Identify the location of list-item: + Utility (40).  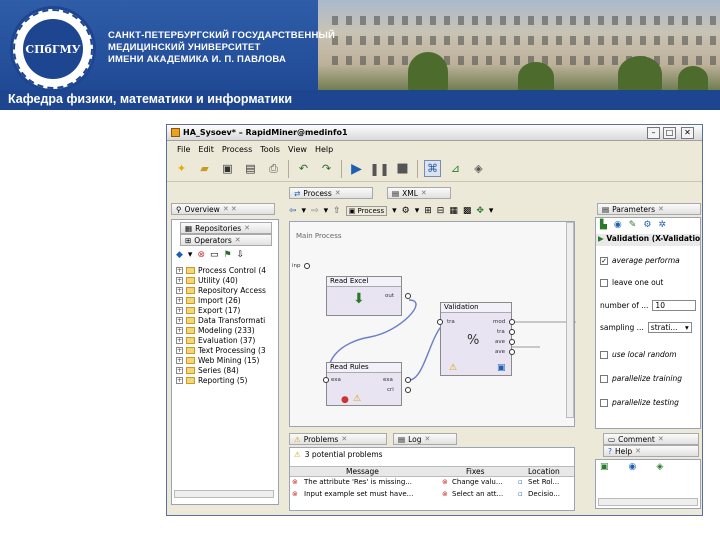
(207, 280).